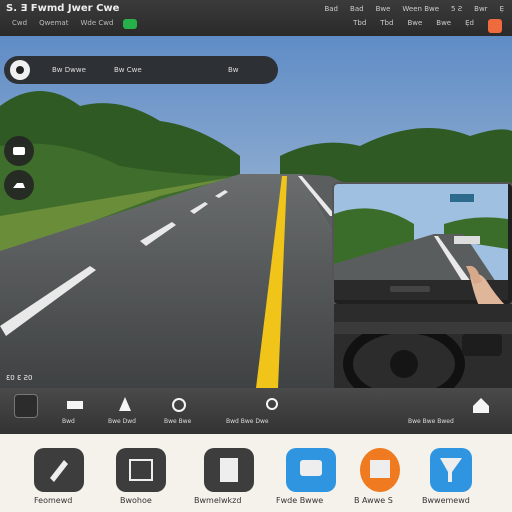 The image size is (512, 512). What do you see at coordinates (74, 24) in the screenshot?
I see `sub-tabs: Cwd Qwemat Wde Cwd` at bounding box center [74, 24].